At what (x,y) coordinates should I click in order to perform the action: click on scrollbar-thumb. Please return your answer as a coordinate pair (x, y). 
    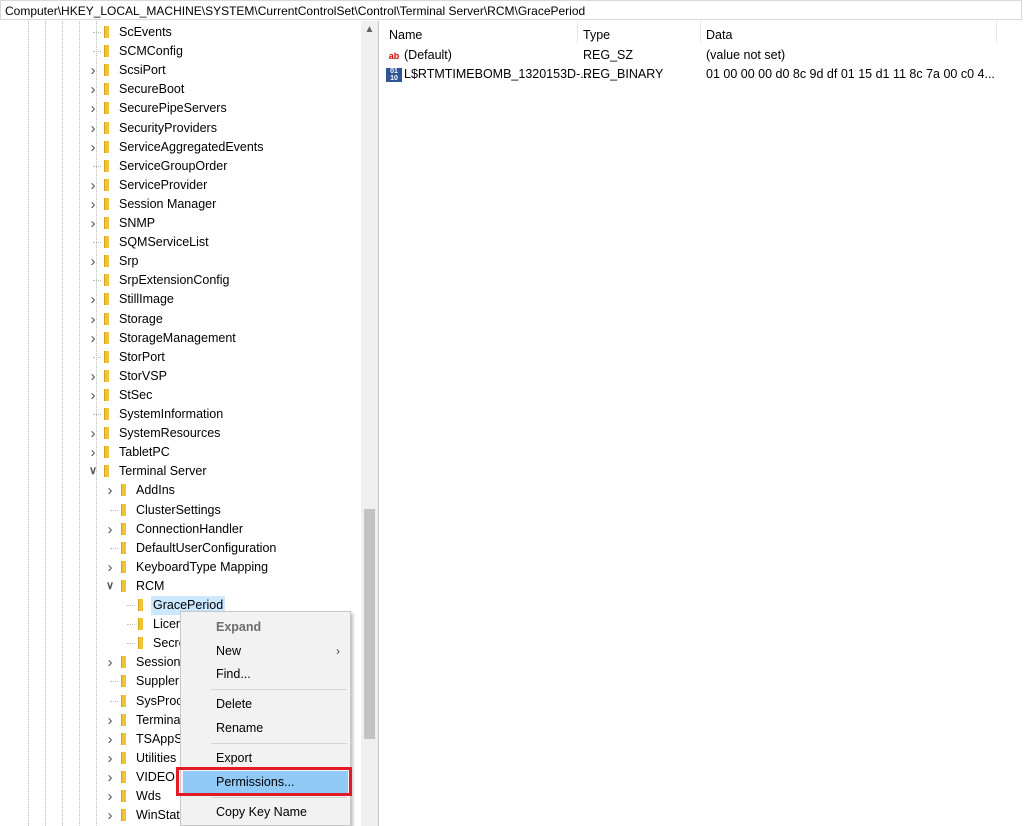
    Looking at the image, I should click on (369, 624).